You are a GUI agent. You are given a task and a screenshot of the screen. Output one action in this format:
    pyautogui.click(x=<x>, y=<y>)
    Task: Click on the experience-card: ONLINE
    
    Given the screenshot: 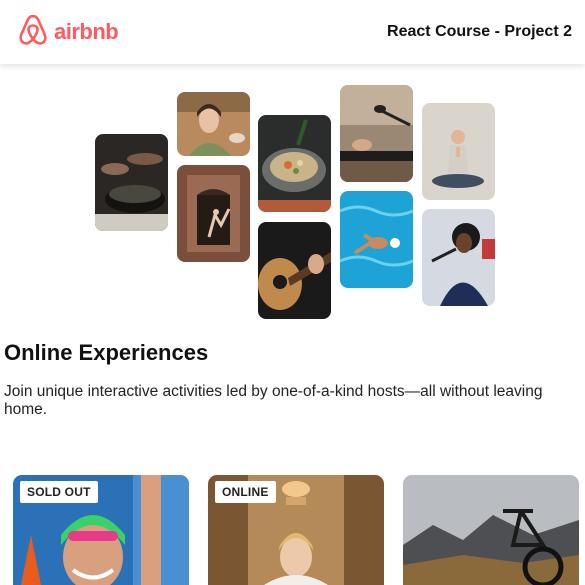 What is the action you would take?
    pyautogui.click(x=296, y=530)
    